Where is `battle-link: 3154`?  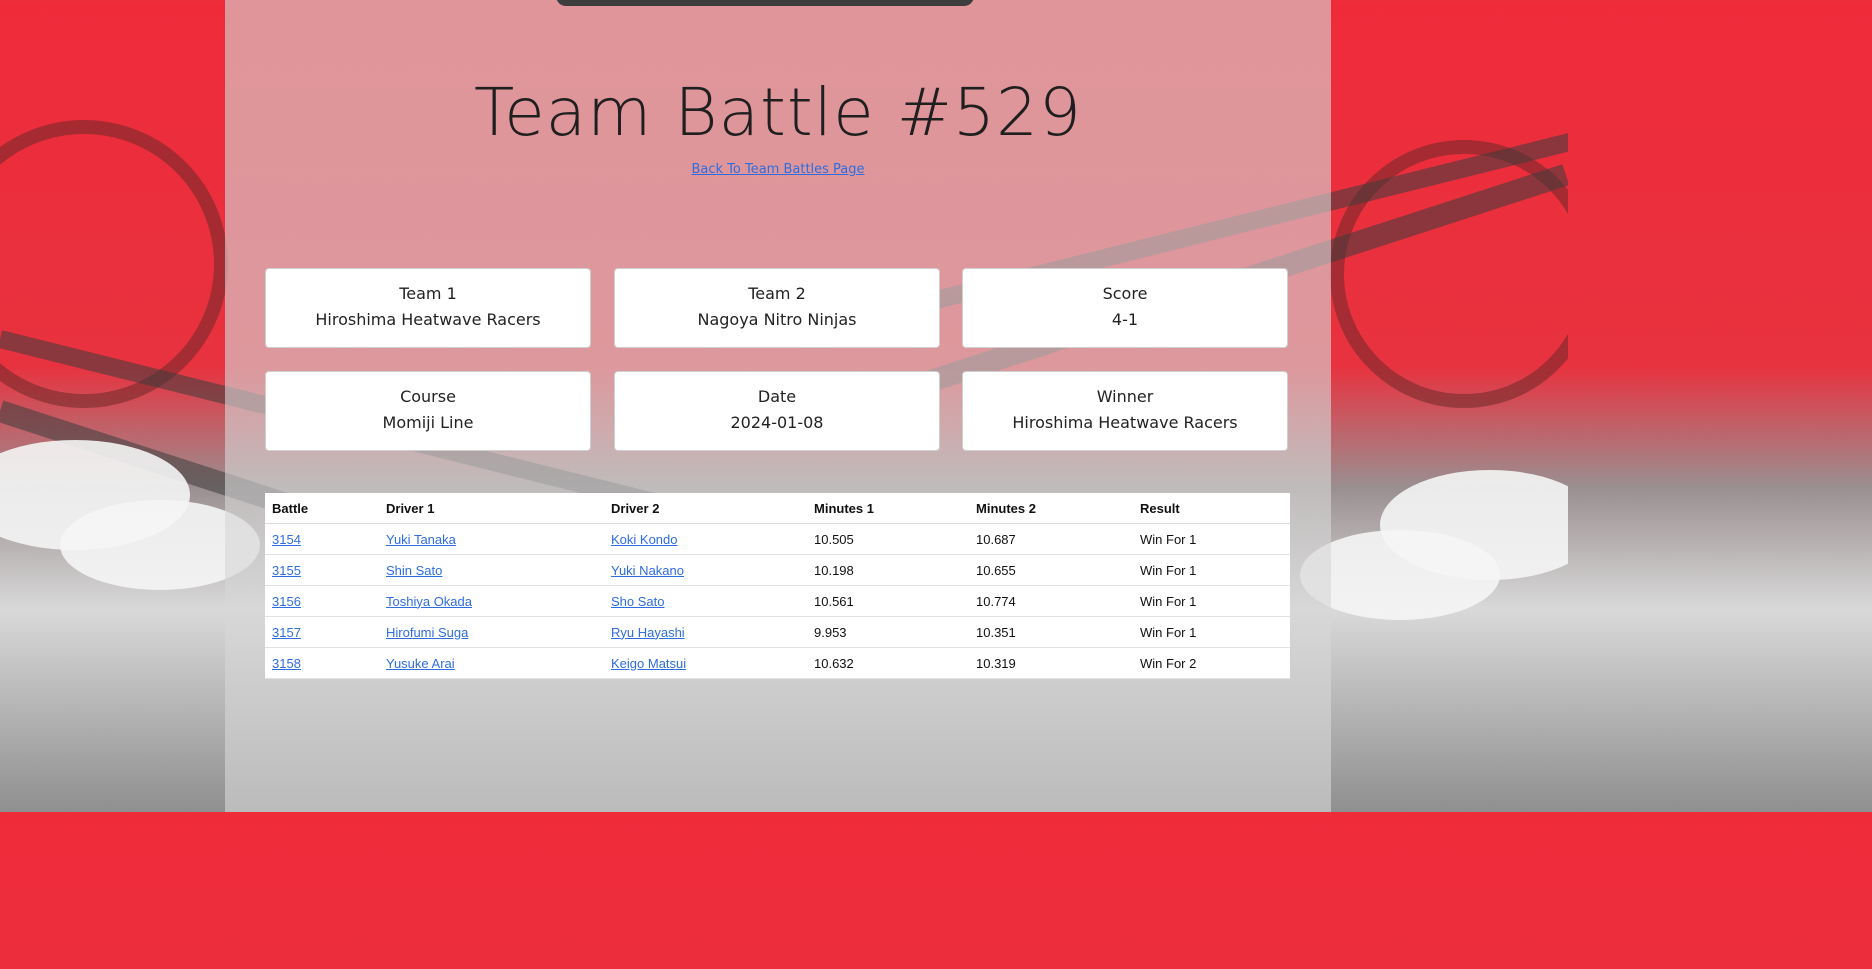
battle-link: 3154 is located at coordinates (286, 539).